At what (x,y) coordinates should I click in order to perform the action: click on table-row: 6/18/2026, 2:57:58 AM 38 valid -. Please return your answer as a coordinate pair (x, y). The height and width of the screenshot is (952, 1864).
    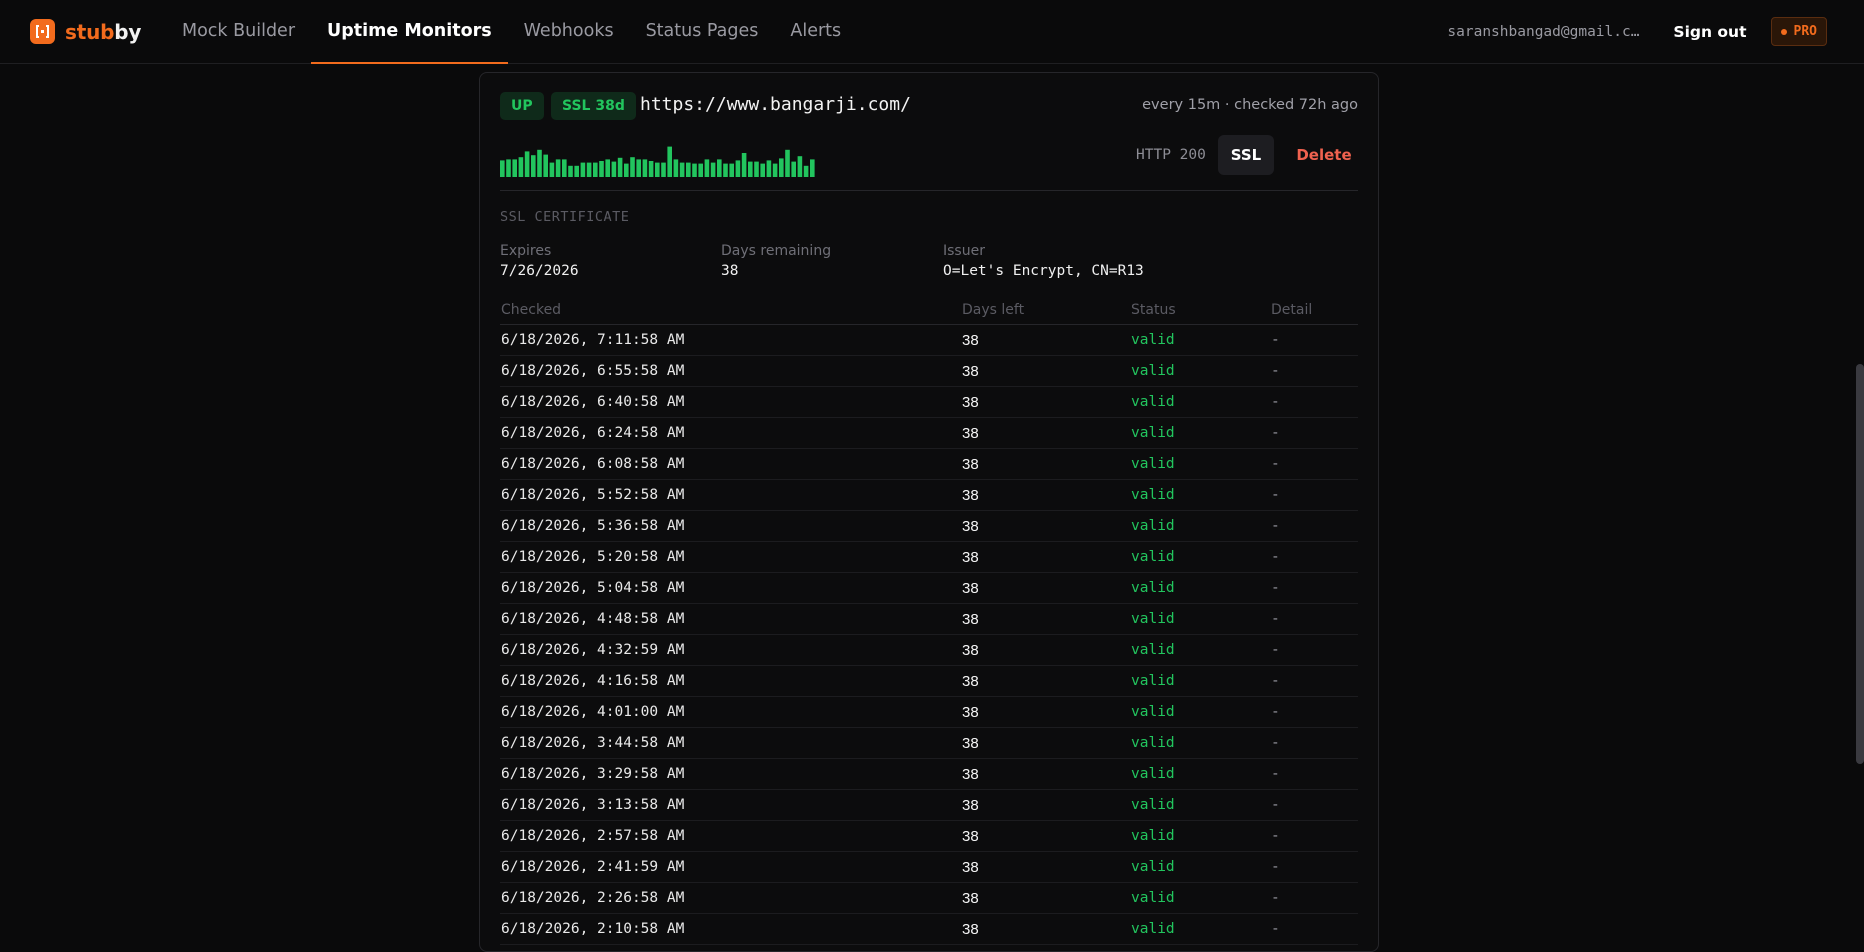
    Looking at the image, I should click on (929, 836).